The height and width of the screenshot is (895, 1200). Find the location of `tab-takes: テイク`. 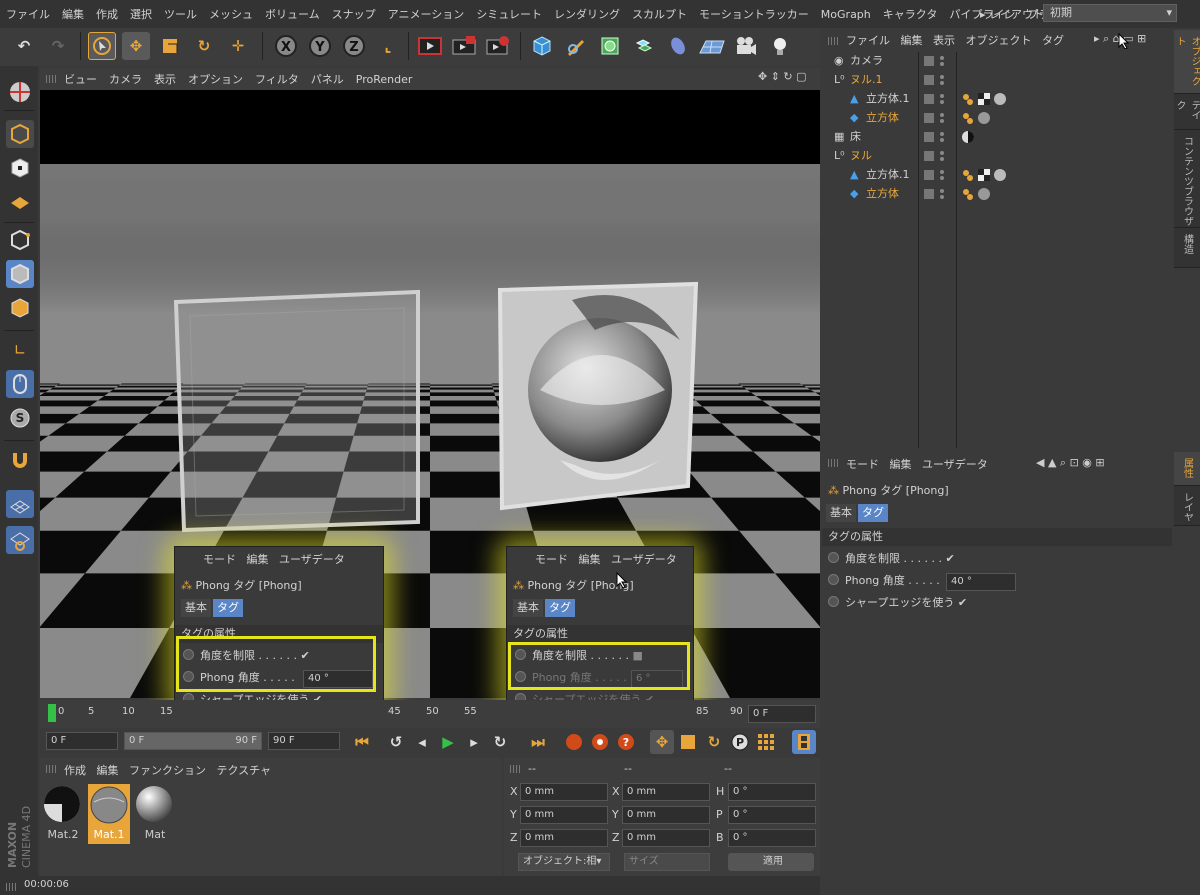

tab-takes: テイク is located at coordinates (1187, 112).